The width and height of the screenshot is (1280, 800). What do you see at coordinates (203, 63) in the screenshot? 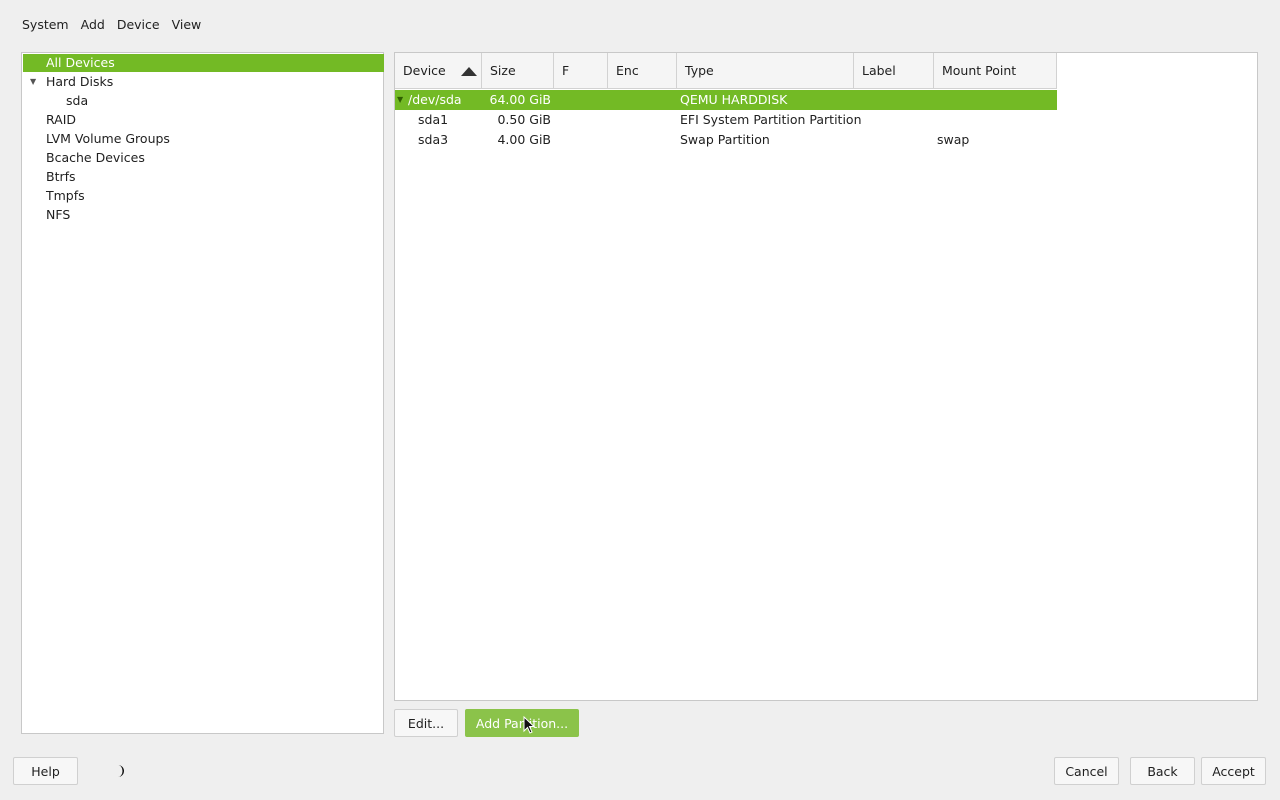
I see `tree-item-all-devices: All Devices` at bounding box center [203, 63].